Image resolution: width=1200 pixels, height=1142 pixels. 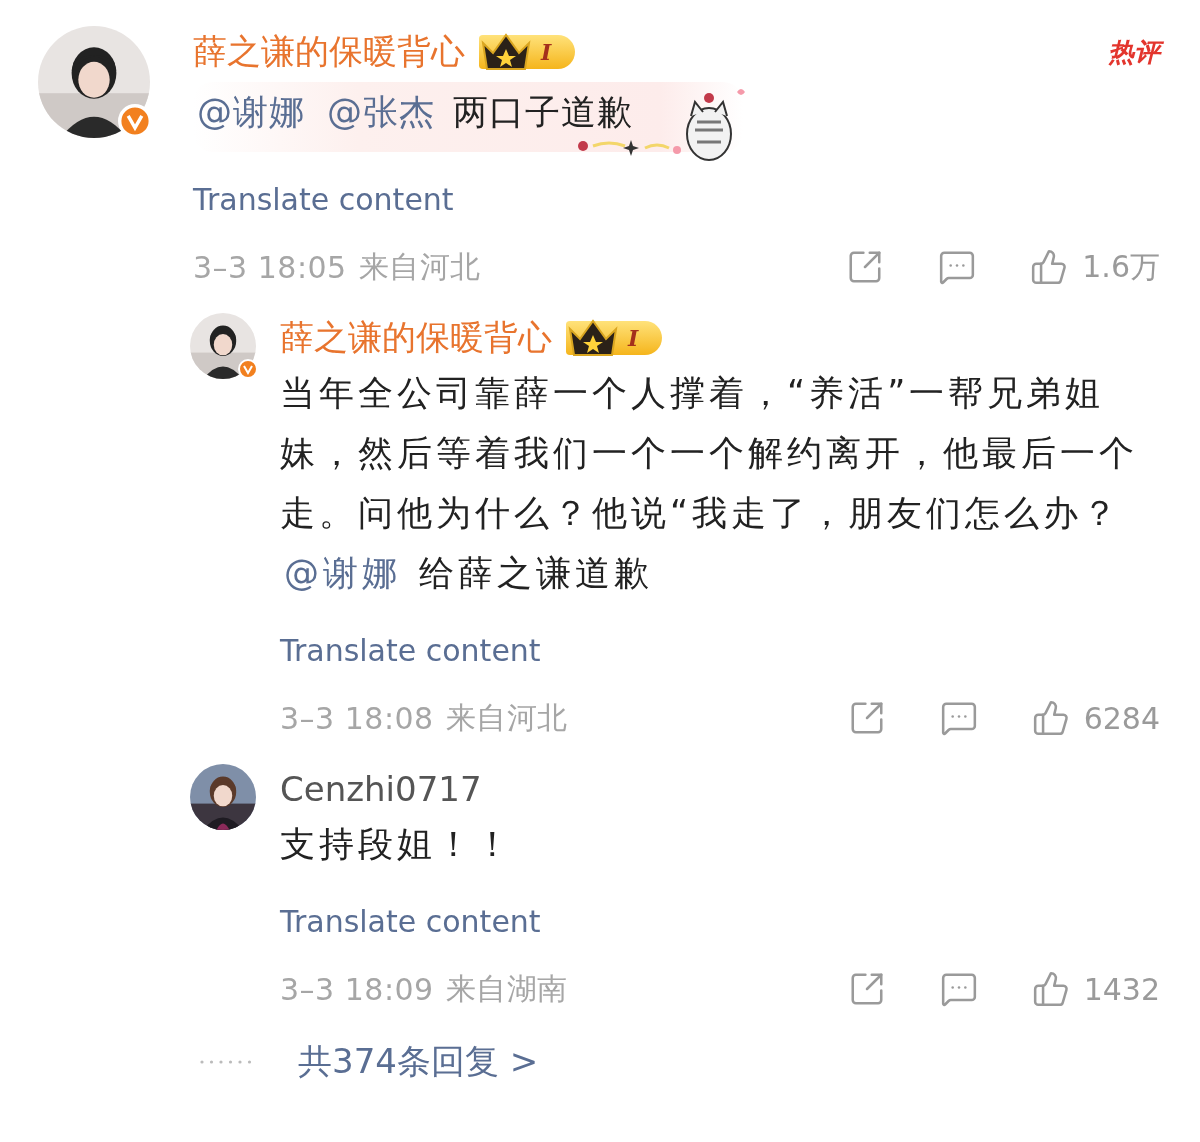 I want to click on comment-text: 当年全公司靠薛一个人撑着，“养活”一帮兄弟姐妹，然后等着我们一个一个解约离开，他最后一个走。问他为什么？他说“我走了，朋友们怎么办？ @谢娜 给薛之谦道歉, so click(x=709, y=483).